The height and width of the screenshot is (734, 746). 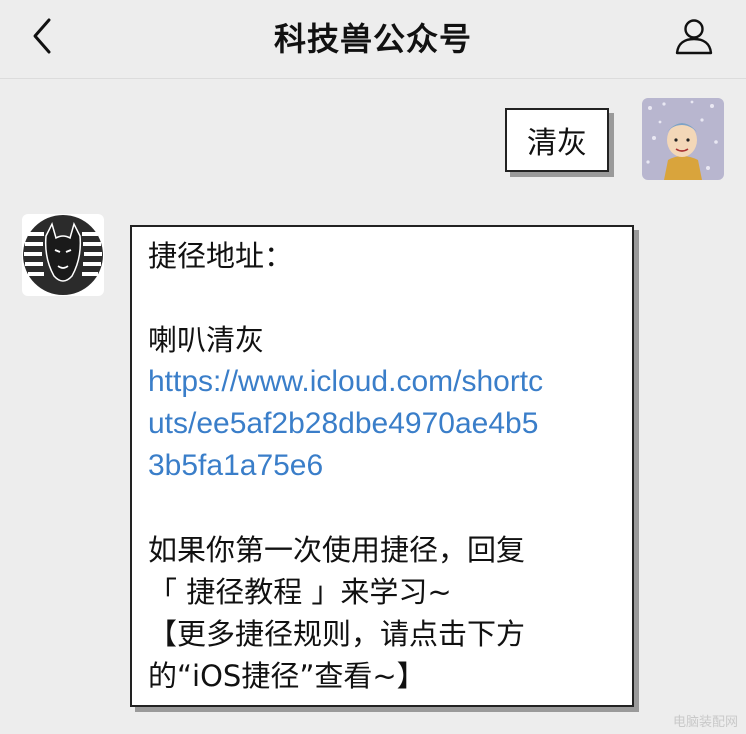 I want to click on message-line: 【更多捷径规则，请点击下方, so click(x=337, y=634).